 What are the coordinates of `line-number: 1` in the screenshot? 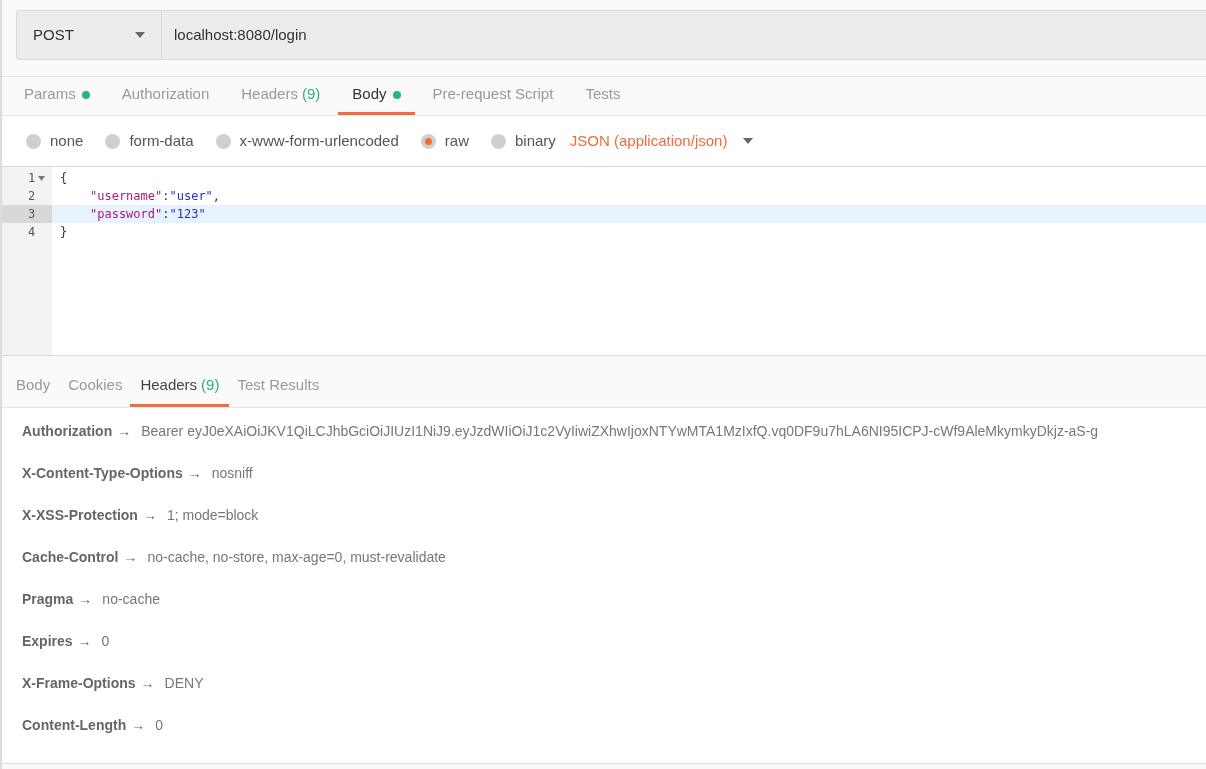 It's located at (32, 178).